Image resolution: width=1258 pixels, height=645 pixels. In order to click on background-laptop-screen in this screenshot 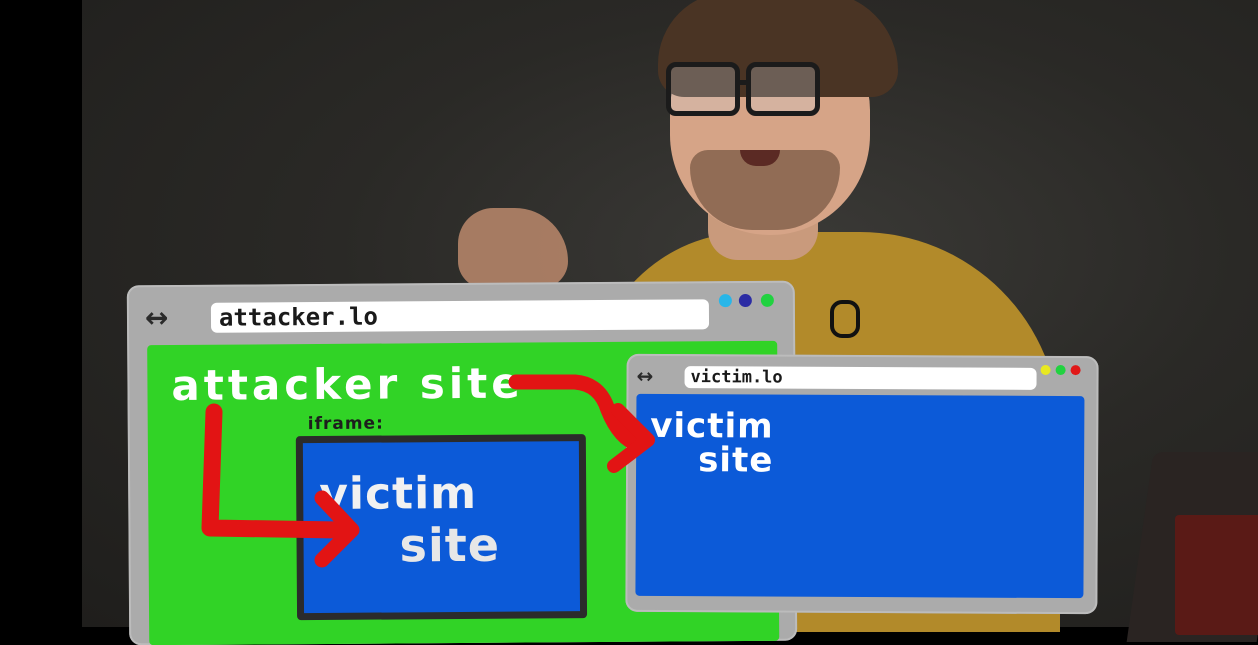, I will do `click(1216, 575)`.